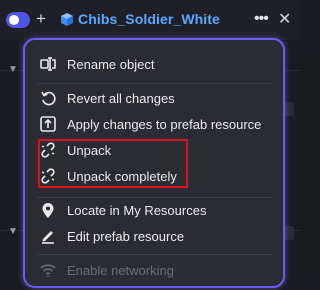  I want to click on close-icon: ✕, so click(284, 20).